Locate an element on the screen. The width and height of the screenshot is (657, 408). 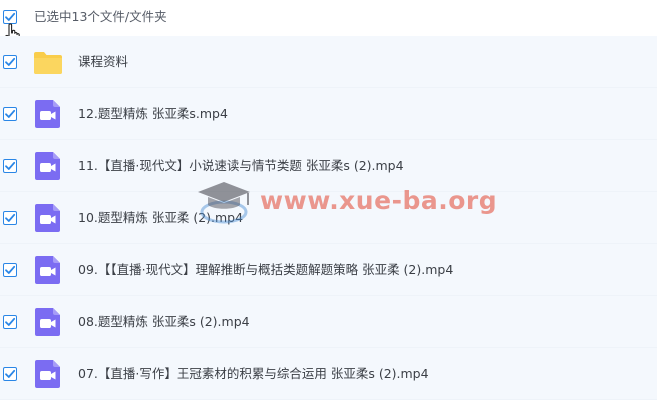
file-name: 07.【直播·写作】王冠素材的积累与综合运用 张亚柔s (2).mp4 is located at coordinates (253, 374).